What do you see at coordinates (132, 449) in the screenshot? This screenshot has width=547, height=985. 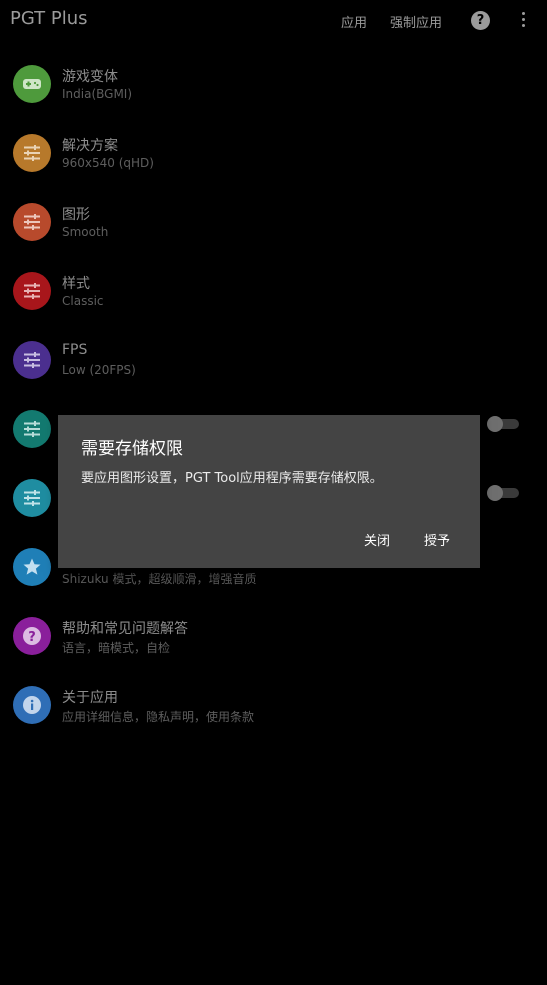 I see `dialog-title: 需要存储权限` at bounding box center [132, 449].